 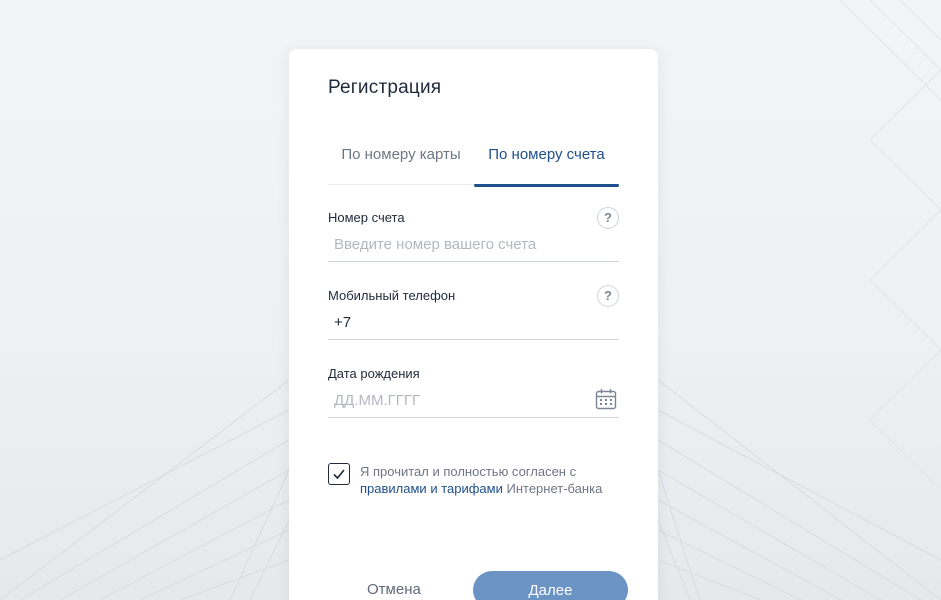 What do you see at coordinates (608, 218) in the screenshot?
I see `account-help-icon: ?` at bounding box center [608, 218].